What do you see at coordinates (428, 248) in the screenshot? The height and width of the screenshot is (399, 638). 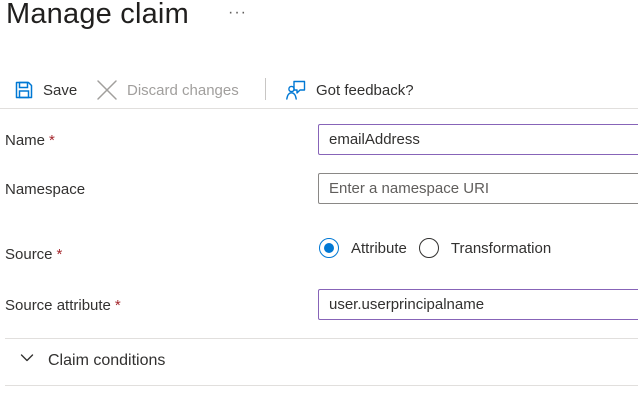 I see `radio-unchecked-icon` at bounding box center [428, 248].